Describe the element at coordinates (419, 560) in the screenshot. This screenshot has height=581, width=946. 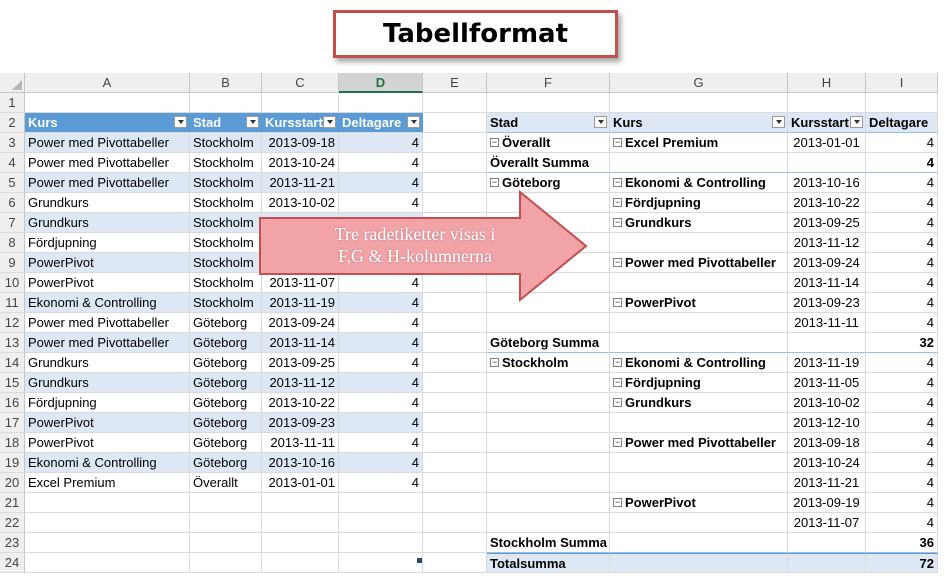
I see `table-resize-handle` at that location.